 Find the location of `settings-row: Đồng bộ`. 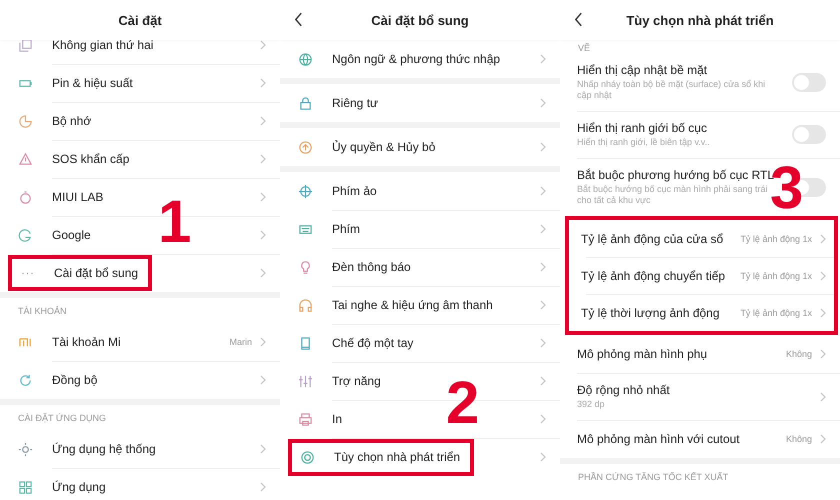

settings-row: Đồng bộ is located at coordinates (140, 380).